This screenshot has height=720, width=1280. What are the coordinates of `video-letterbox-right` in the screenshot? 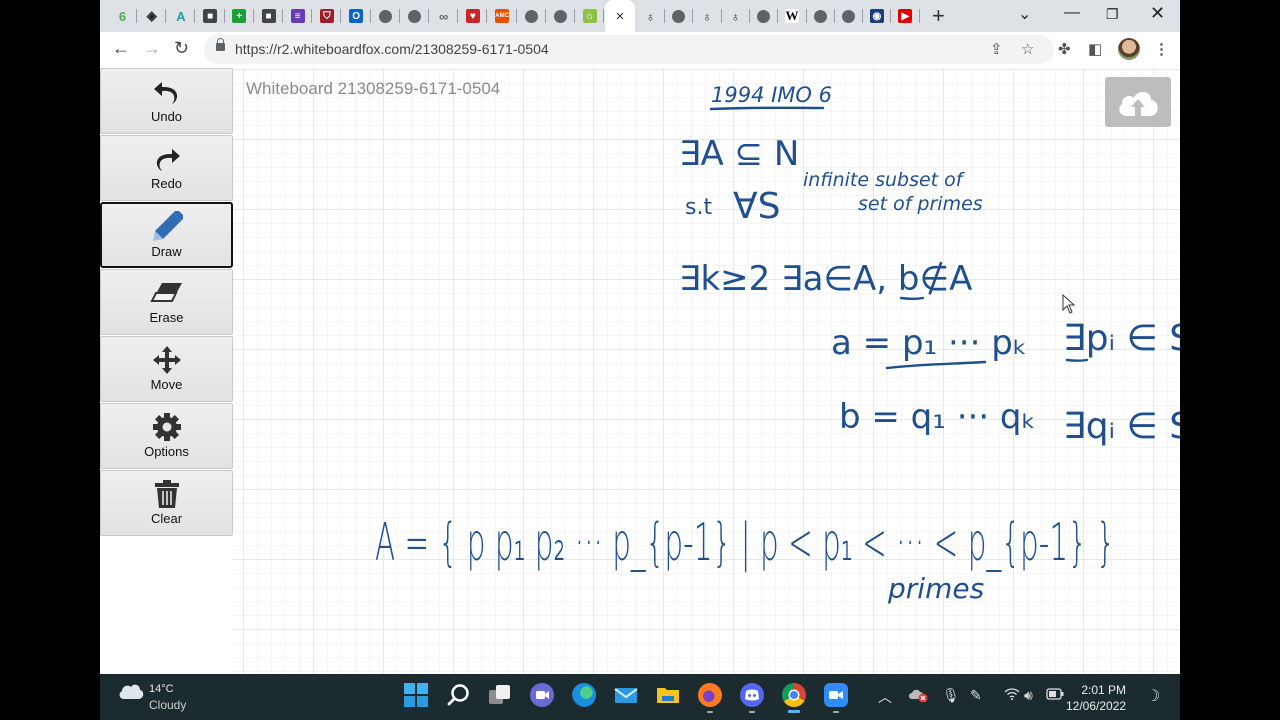 It's located at (1230, 360).